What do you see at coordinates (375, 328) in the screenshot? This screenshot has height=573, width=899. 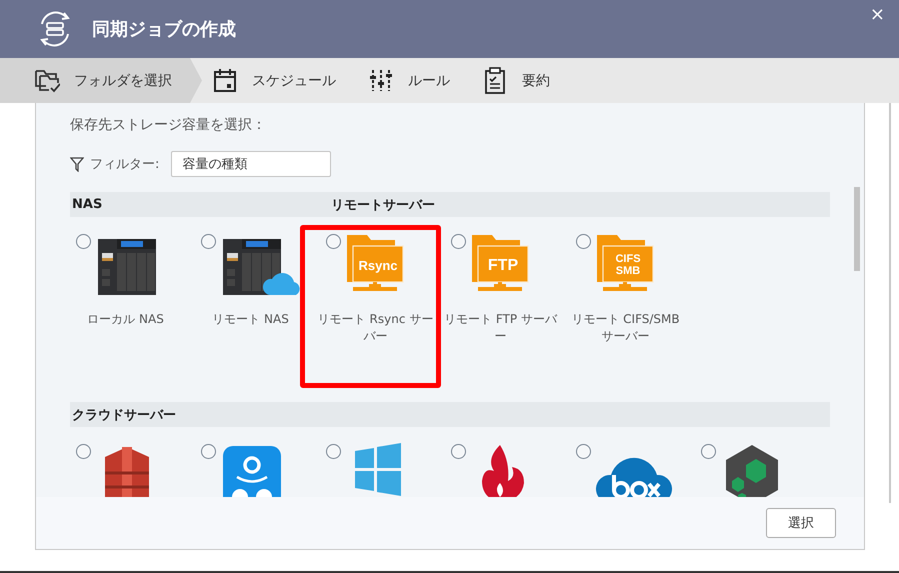 I see `option-label: リモート Rsync サーバー` at bounding box center [375, 328].